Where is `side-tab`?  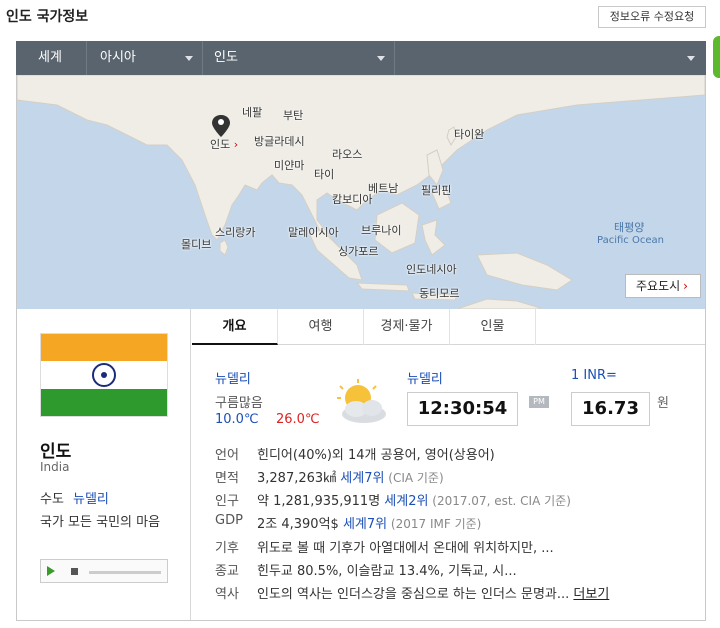
side-tab is located at coordinates (716, 57).